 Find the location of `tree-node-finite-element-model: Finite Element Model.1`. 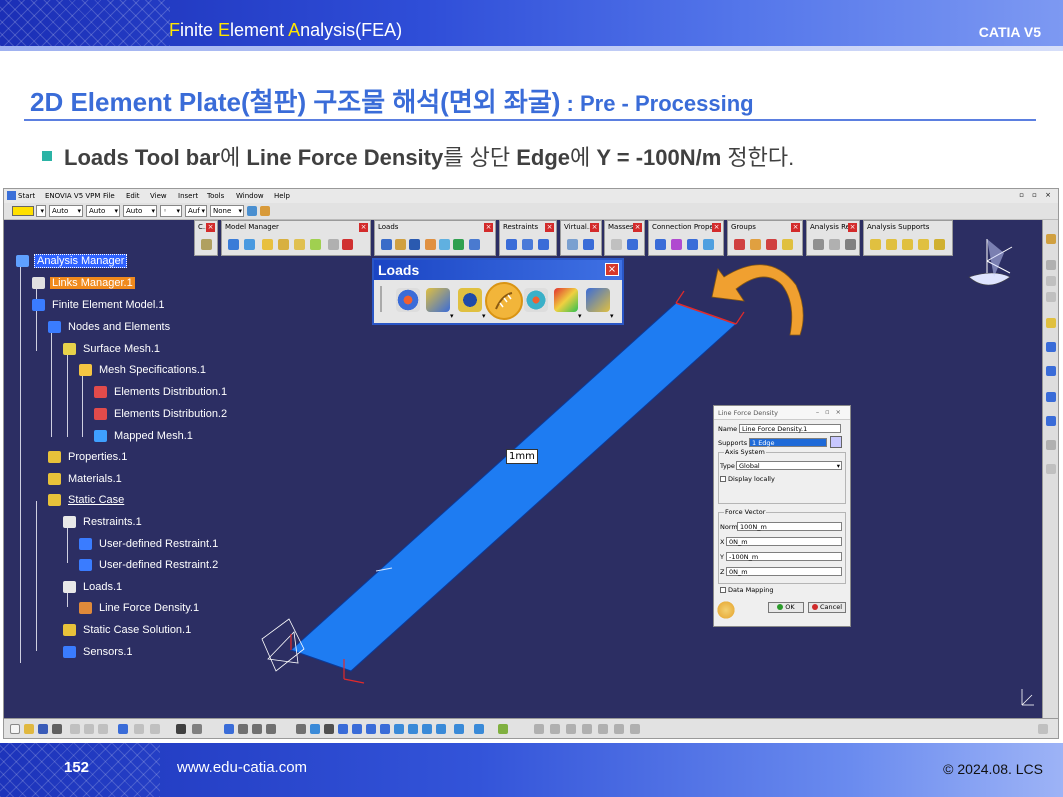

tree-node-finite-element-model: Finite Element Model.1 is located at coordinates (99, 305).